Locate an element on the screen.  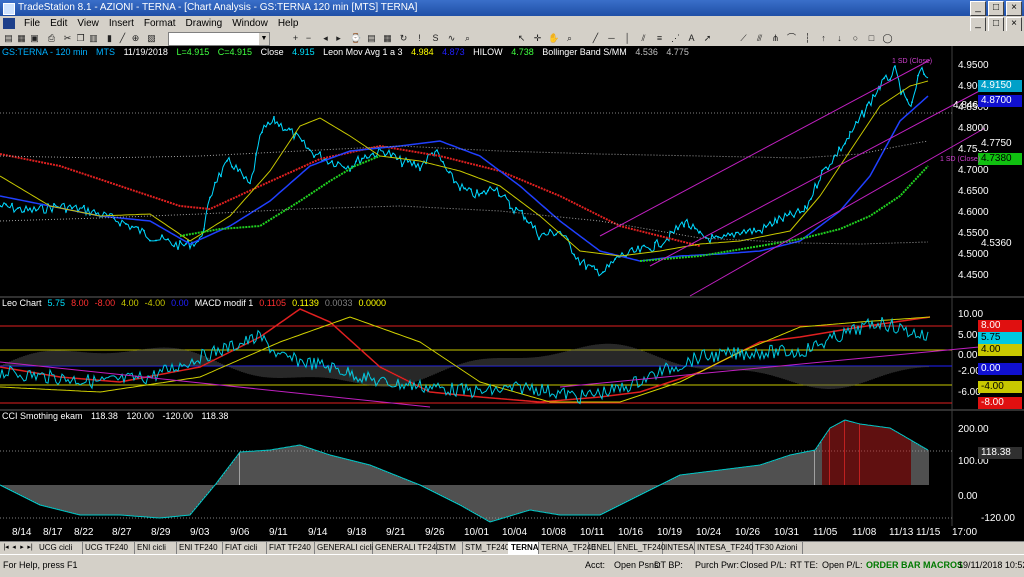
price-tag-mavg: 4.8700 is located at coordinates (1000, 101).